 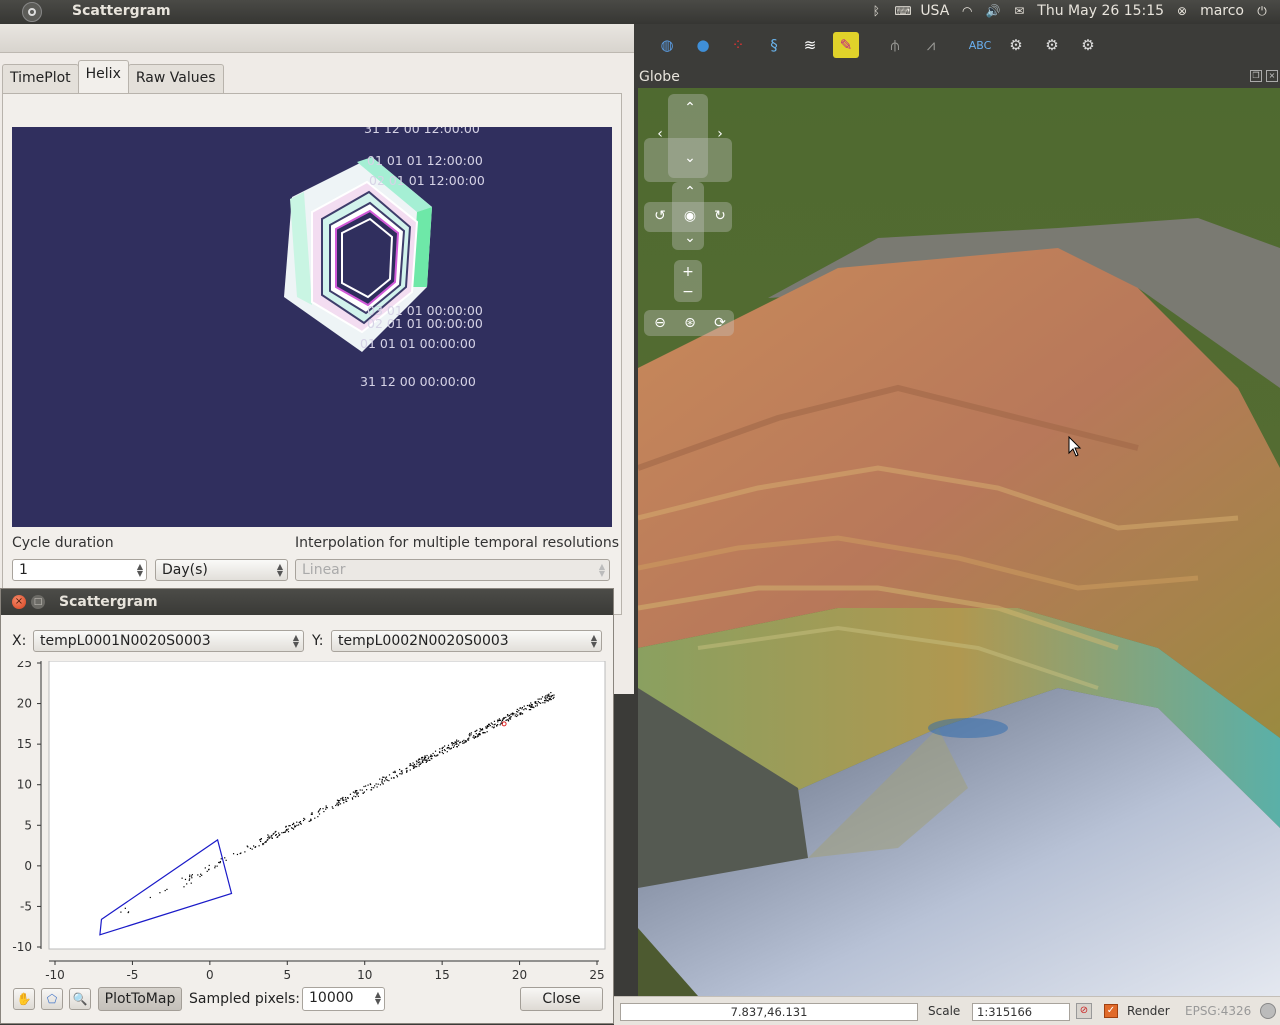 What do you see at coordinates (343, 999) in the screenshot?
I see `sampled-pixels-spinbox: 10000 ▲ ▼` at bounding box center [343, 999].